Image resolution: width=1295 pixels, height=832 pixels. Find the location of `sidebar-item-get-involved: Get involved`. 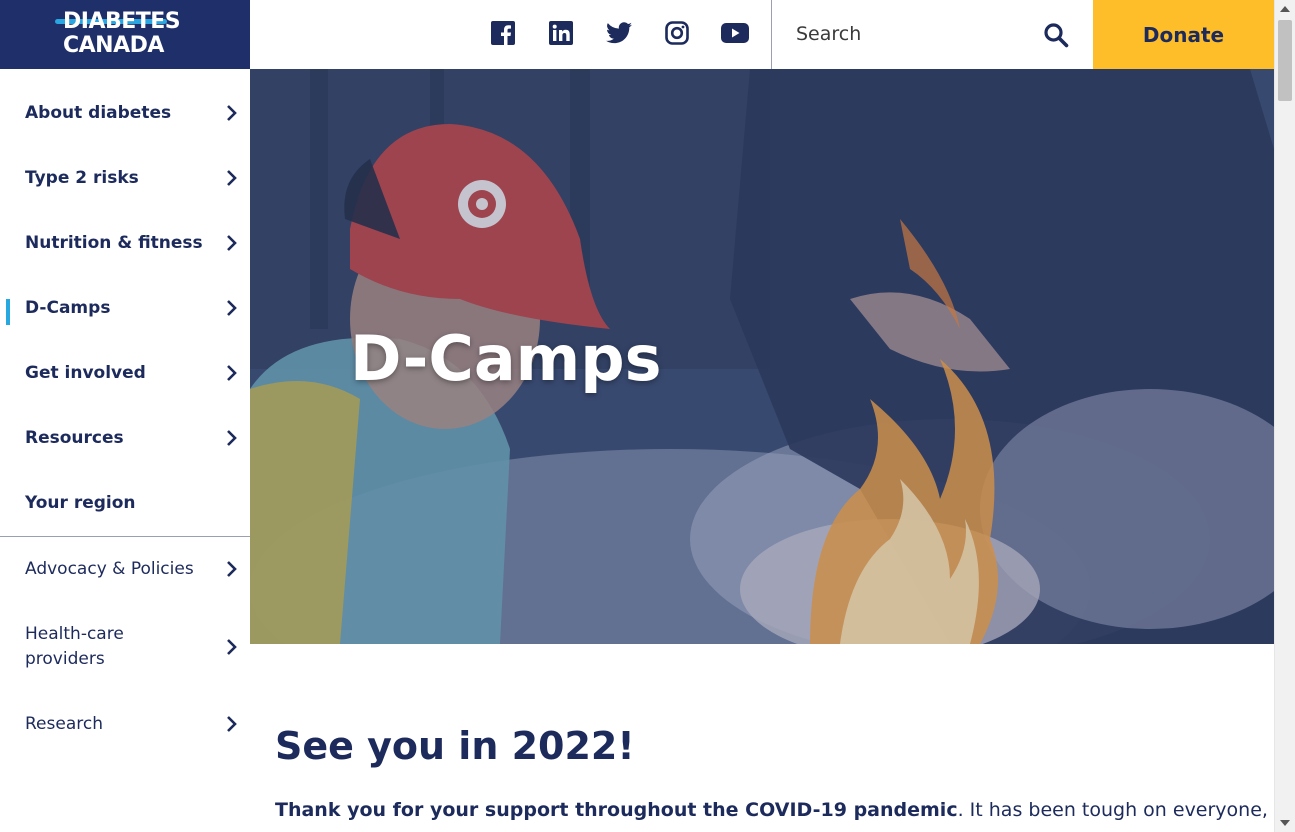

sidebar-item-get-involved: Get involved is located at coordinates (125, 372).